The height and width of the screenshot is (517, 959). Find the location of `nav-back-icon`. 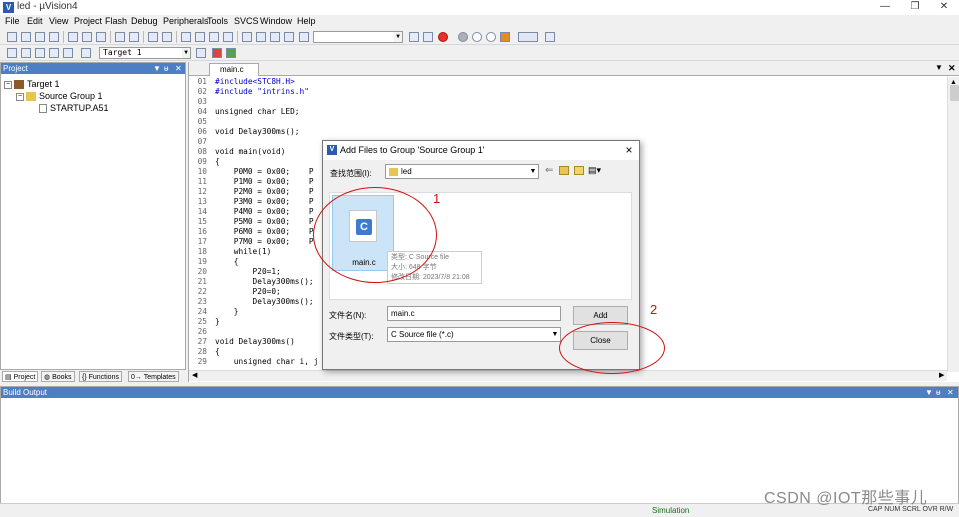

nav-back-icon is located at coordinates (153, 37).